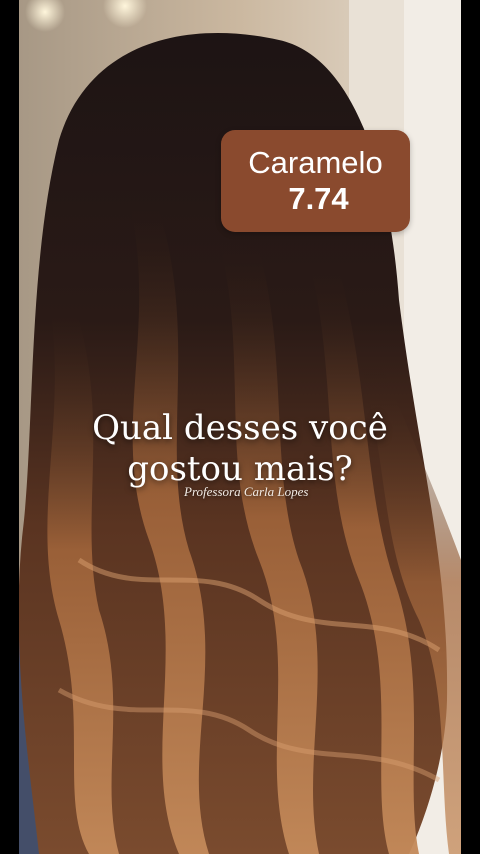  I want to click on question-caption: Qual desses você gostou mais?, so click(240, 449).